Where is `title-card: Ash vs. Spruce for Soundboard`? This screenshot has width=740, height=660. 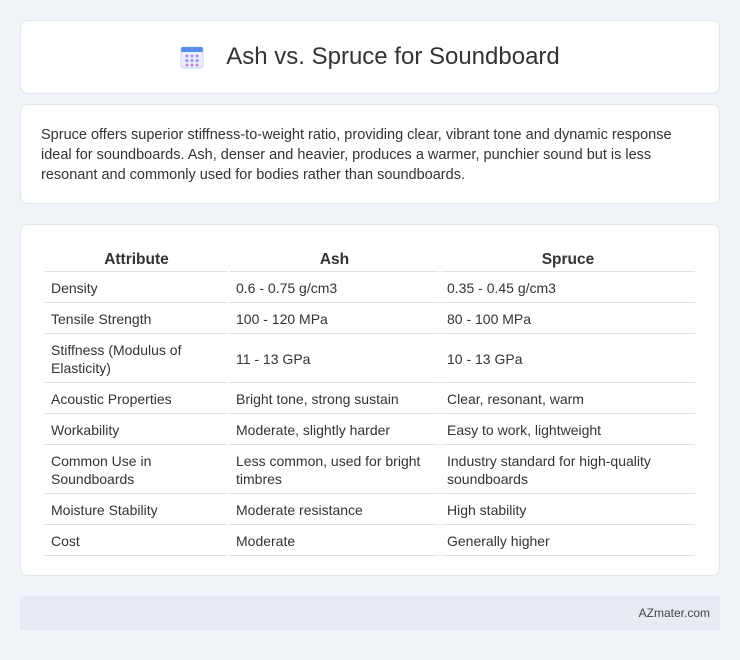 title-card: Ash vs. Spruce for Soundboard is located at coordinates (370, 57).